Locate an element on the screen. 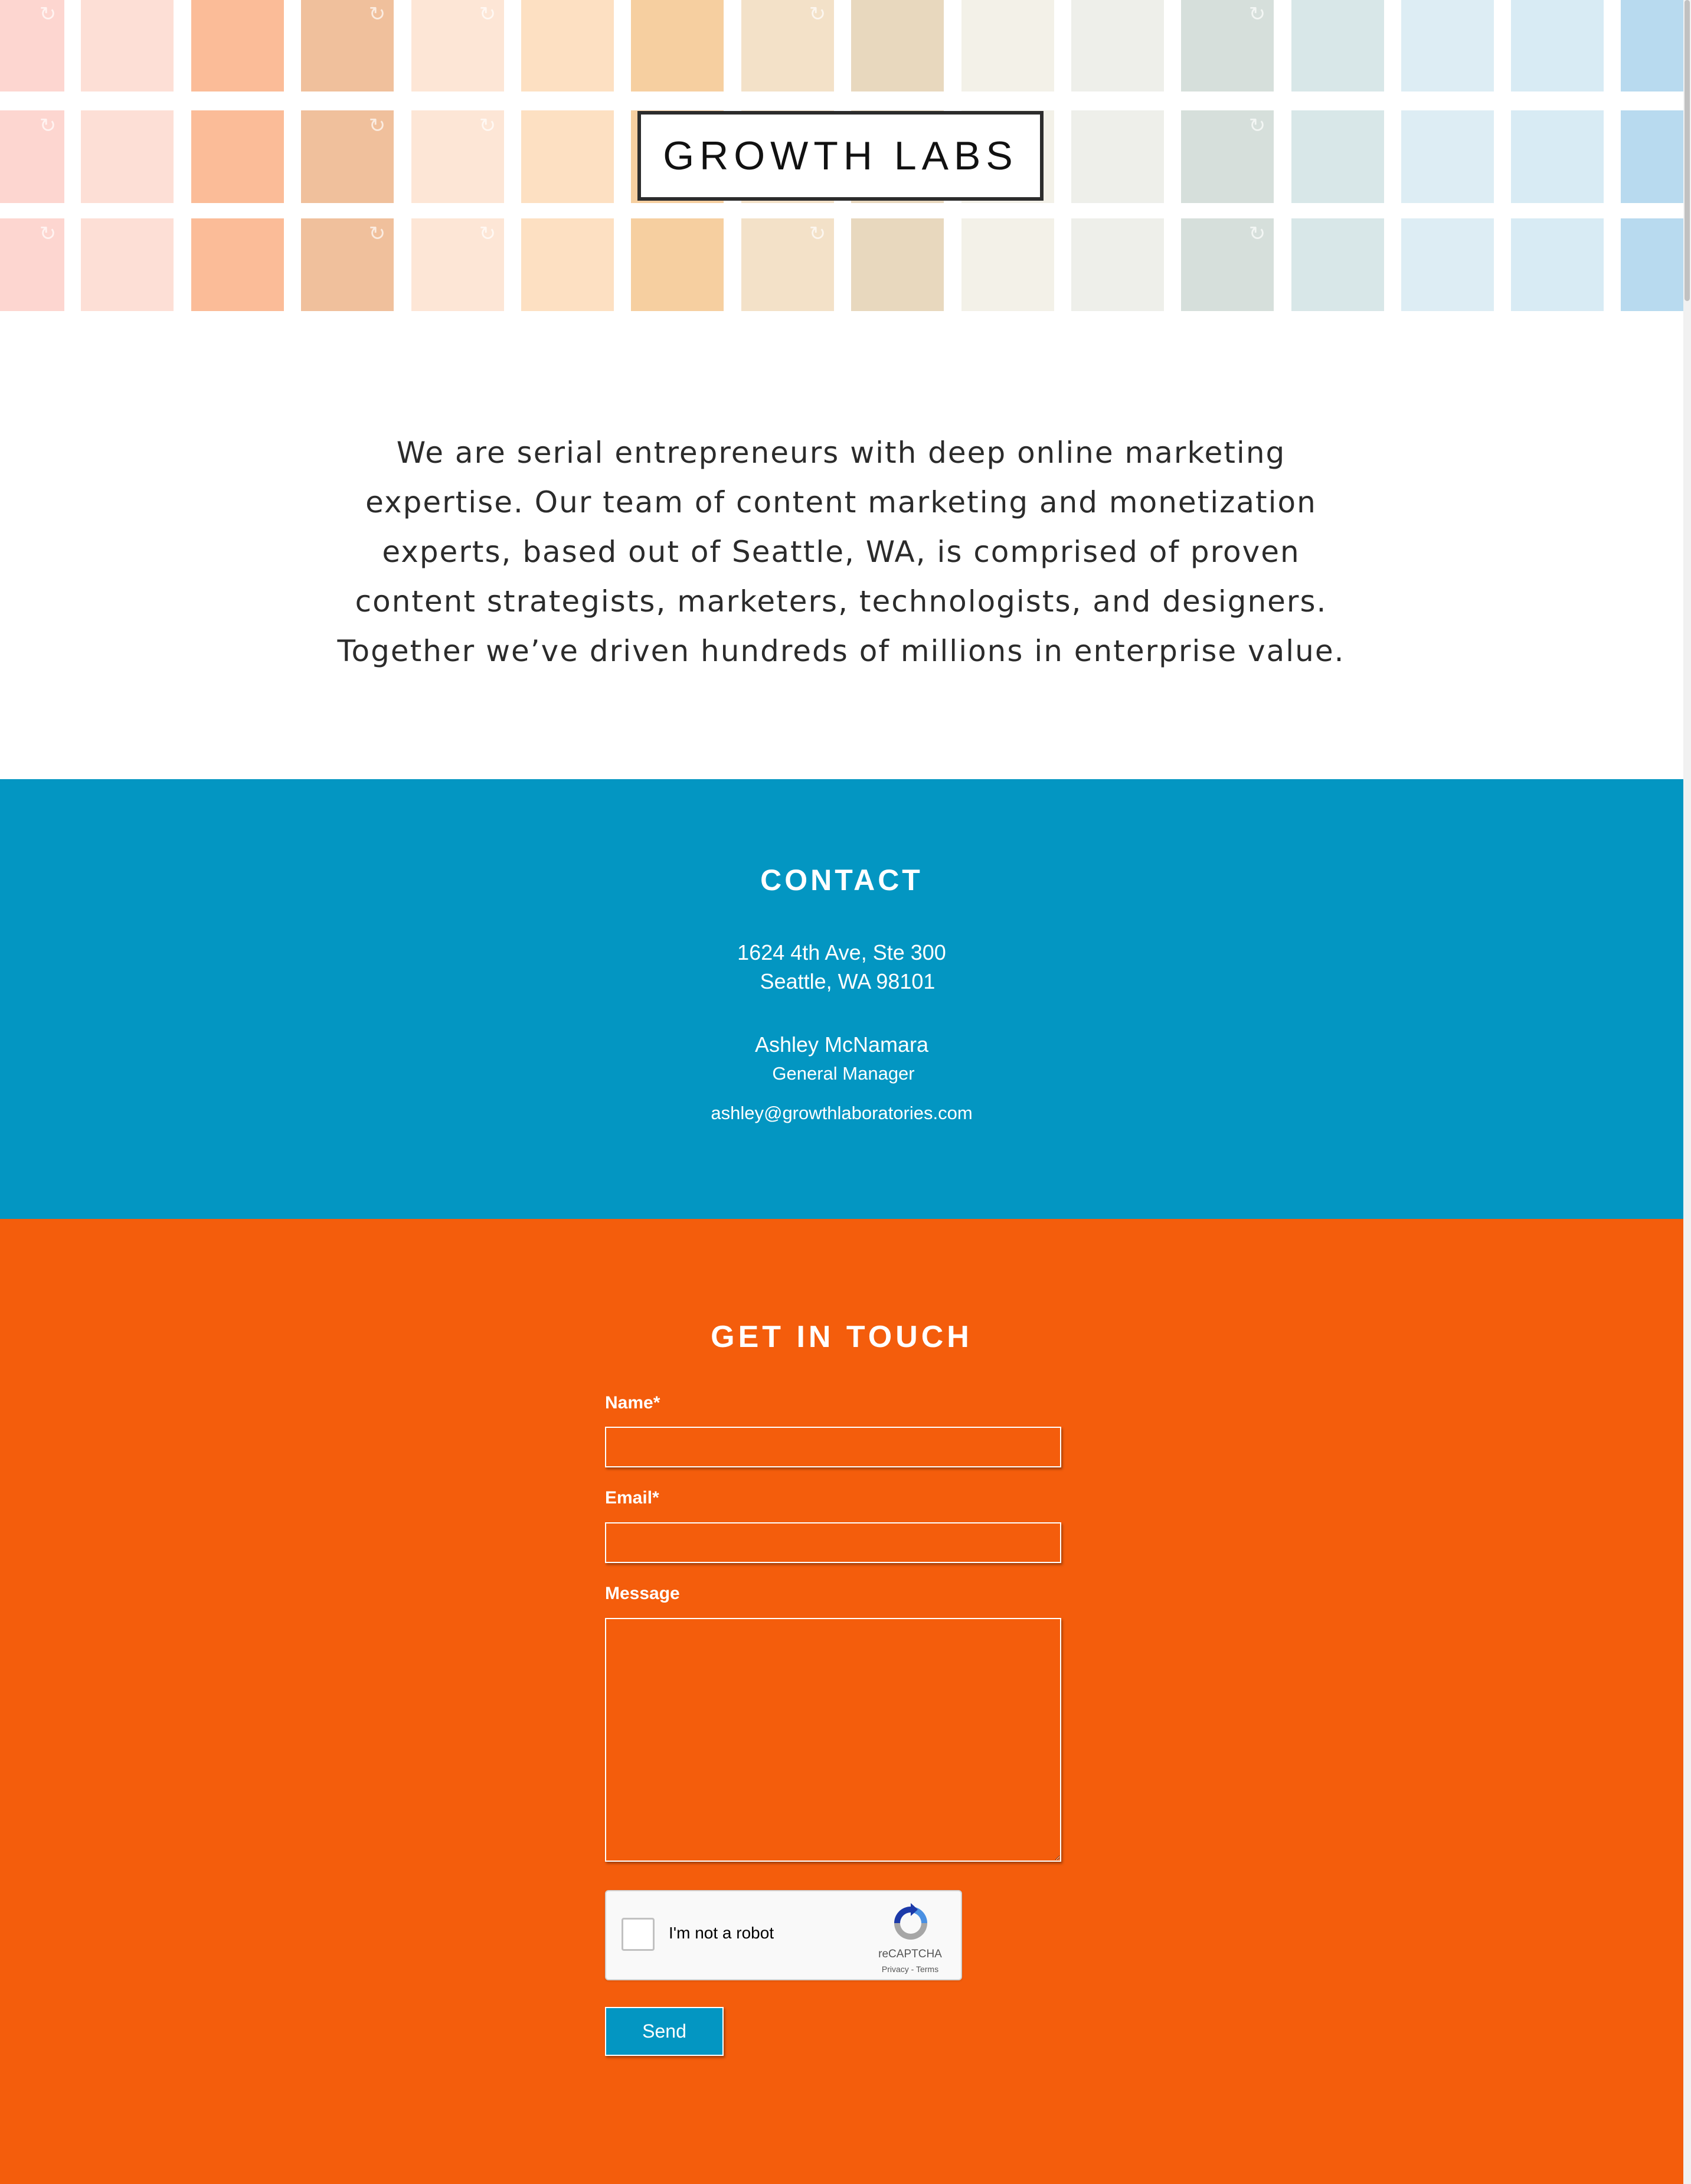 The height and width of the screenshot is (2184, 1691). contact-email-wrapper: ashley@growthlaboratories.com is located at coordinates (841, 1113).